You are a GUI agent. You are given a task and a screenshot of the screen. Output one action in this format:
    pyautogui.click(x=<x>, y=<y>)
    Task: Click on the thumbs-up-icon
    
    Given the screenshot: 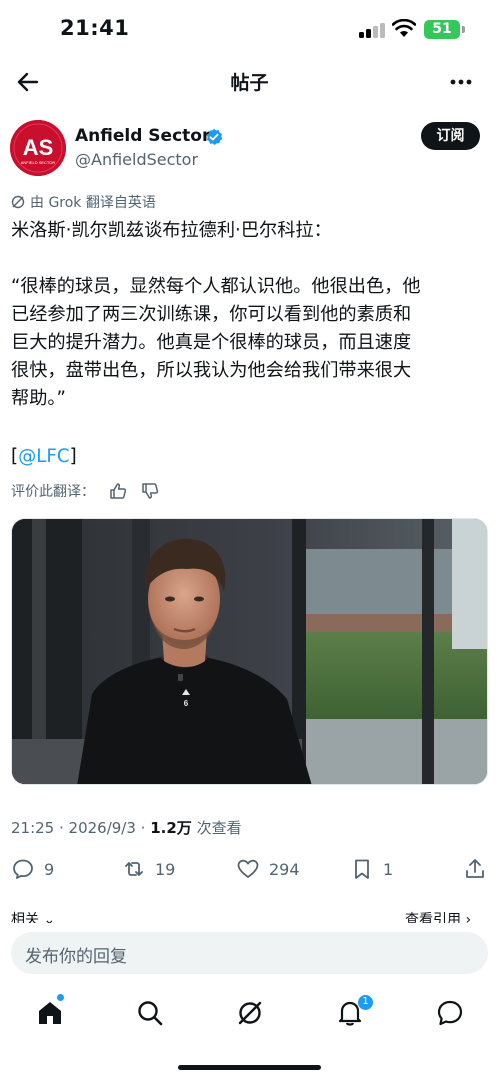 What is the action you would take?
    pyautogui.click(x=118, y=491)
    